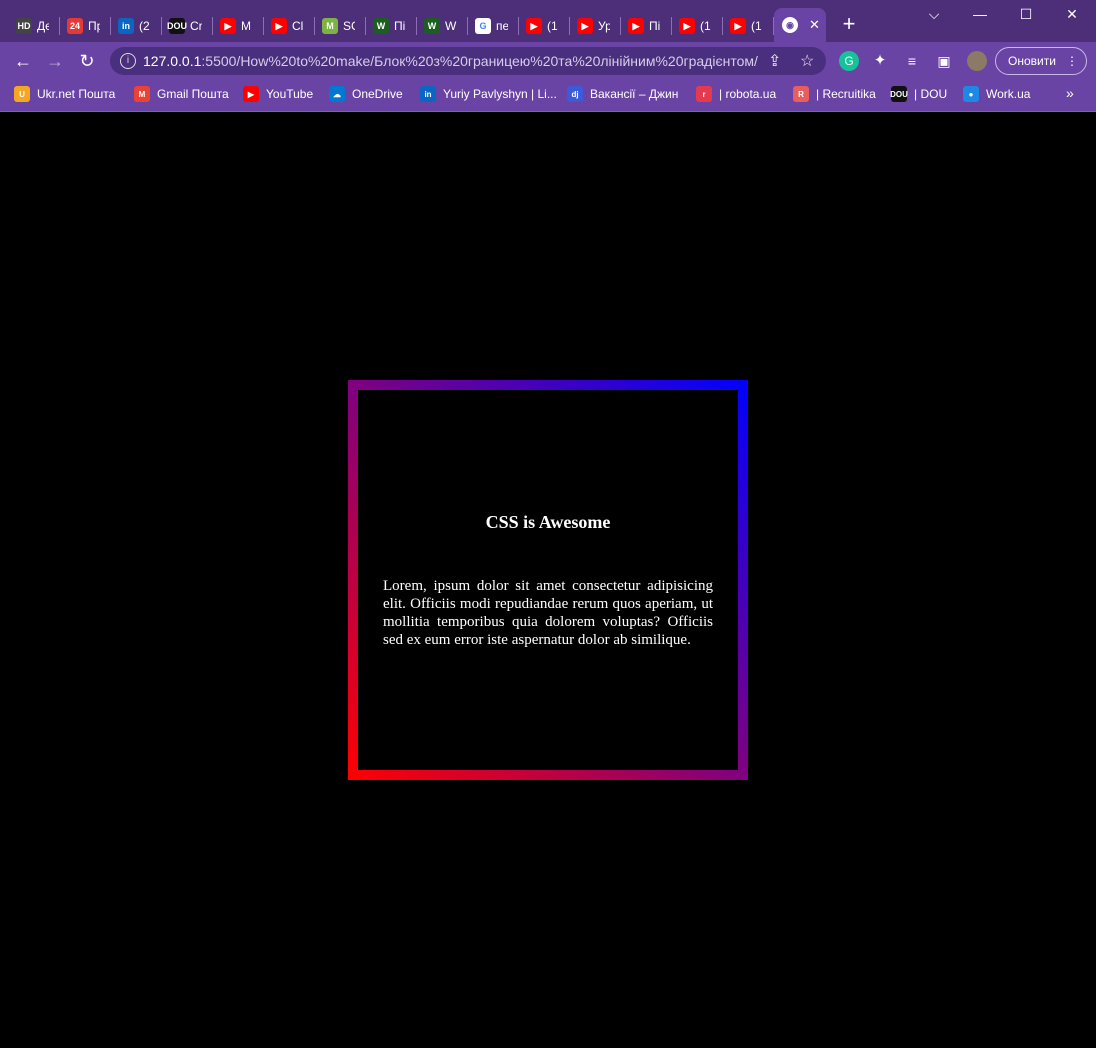  I want to click on tab-label: пе, so click(502, 26).